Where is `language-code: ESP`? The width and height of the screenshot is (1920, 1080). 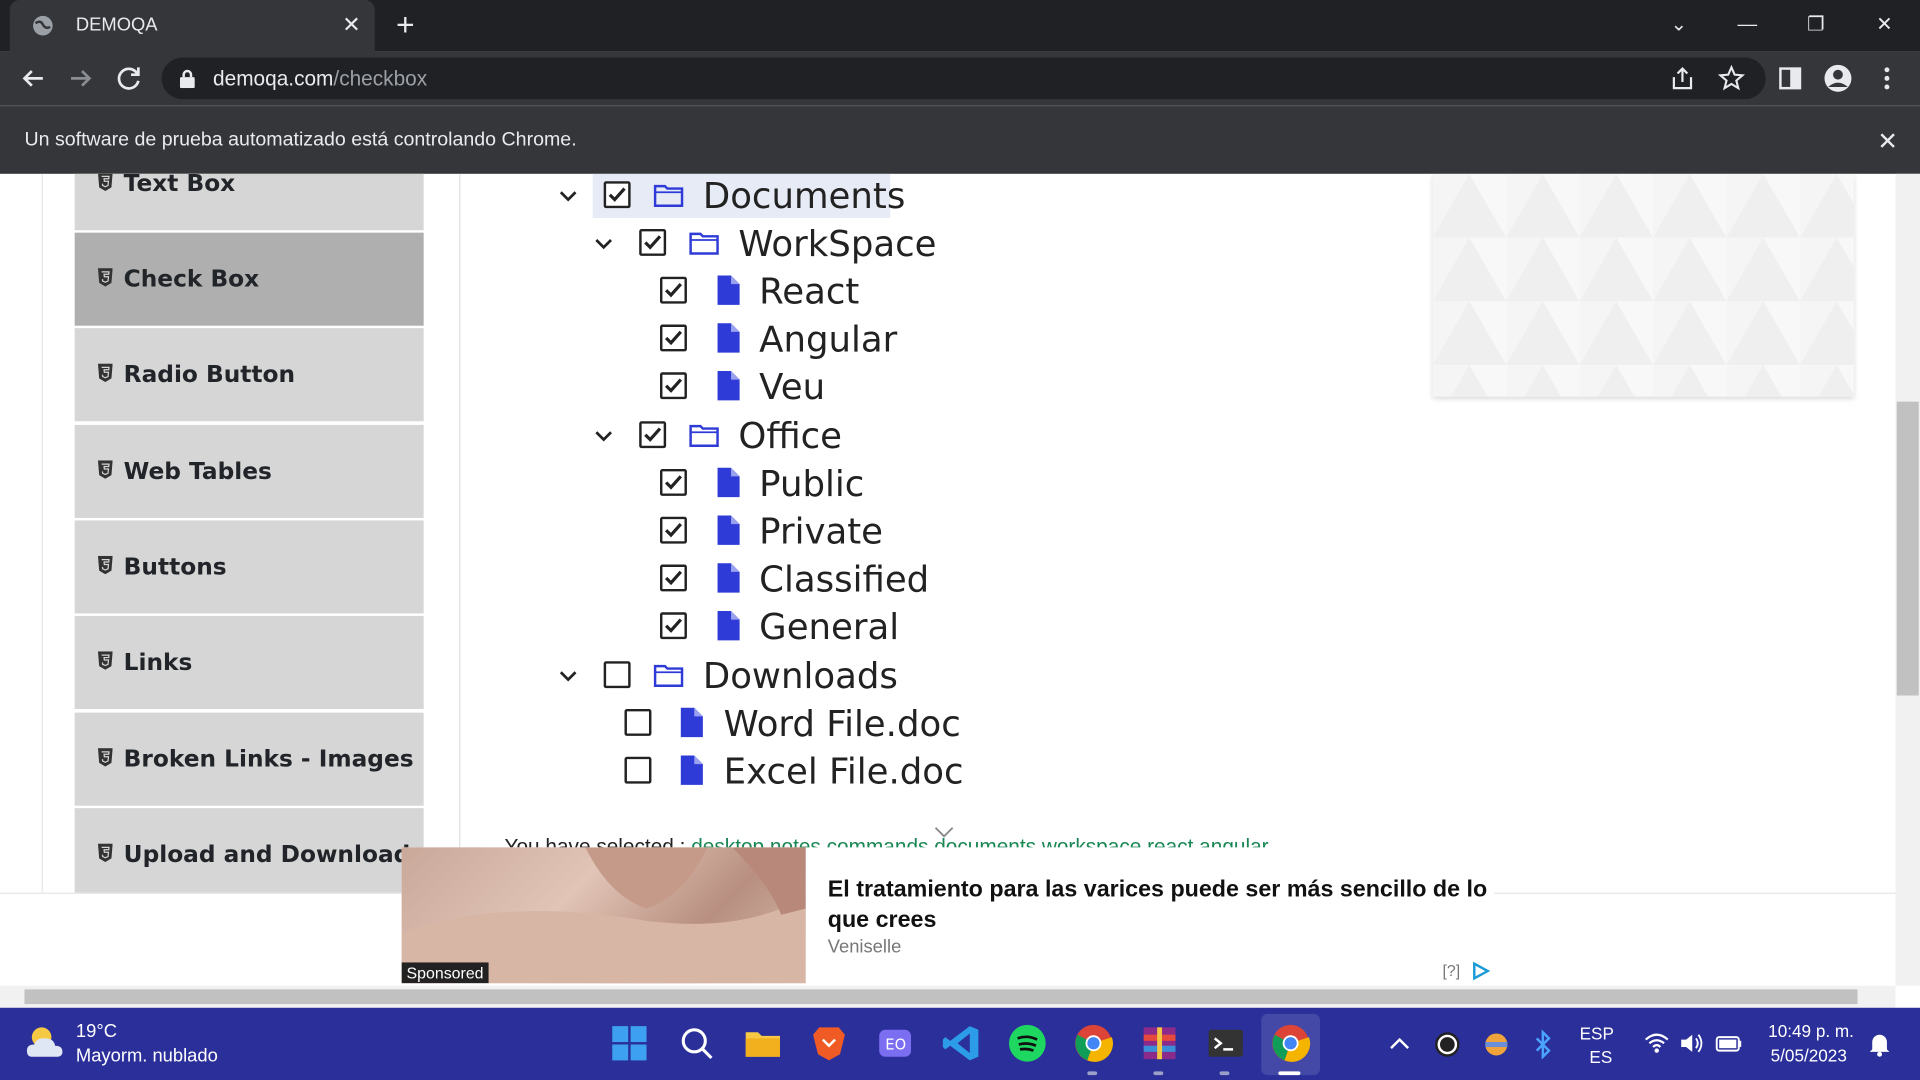 language-code: ESP is located at coordinates (1597, 1034).